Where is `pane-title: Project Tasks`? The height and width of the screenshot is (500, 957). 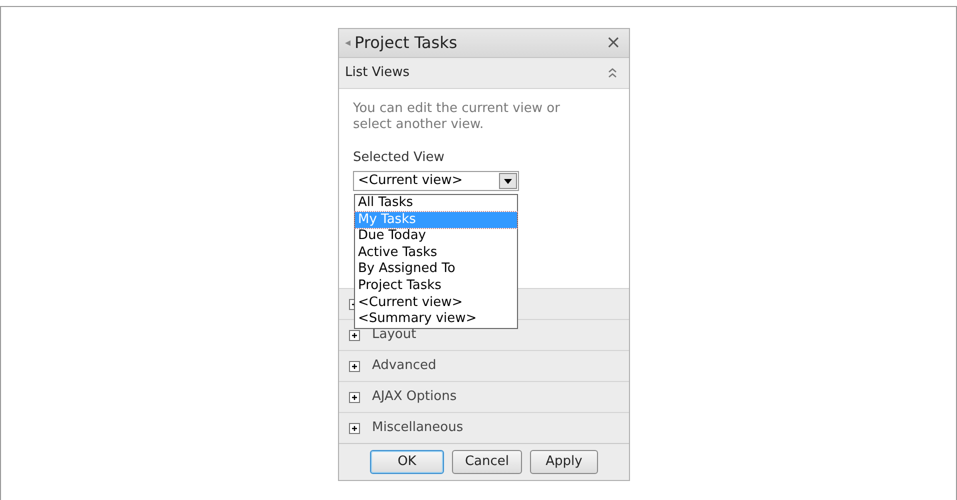 pane-title: Project Tasks is located at coordinates (406, 43).